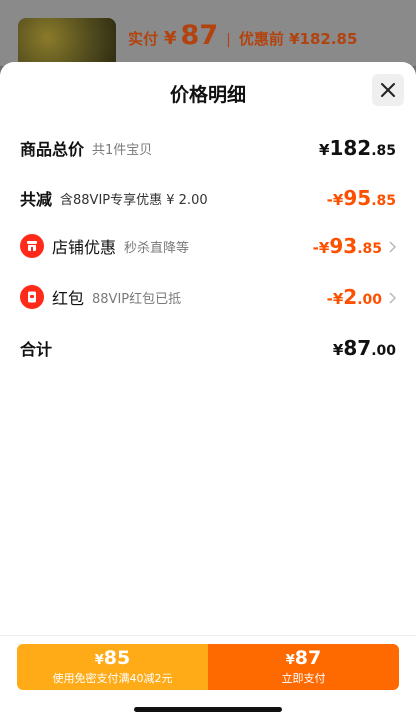 The width and height of the screenshot is (416, 720). What do you see at coordinates (32, 297) in the screenshot?
I see `red-packet-icon` at bounding box center [32, 297].